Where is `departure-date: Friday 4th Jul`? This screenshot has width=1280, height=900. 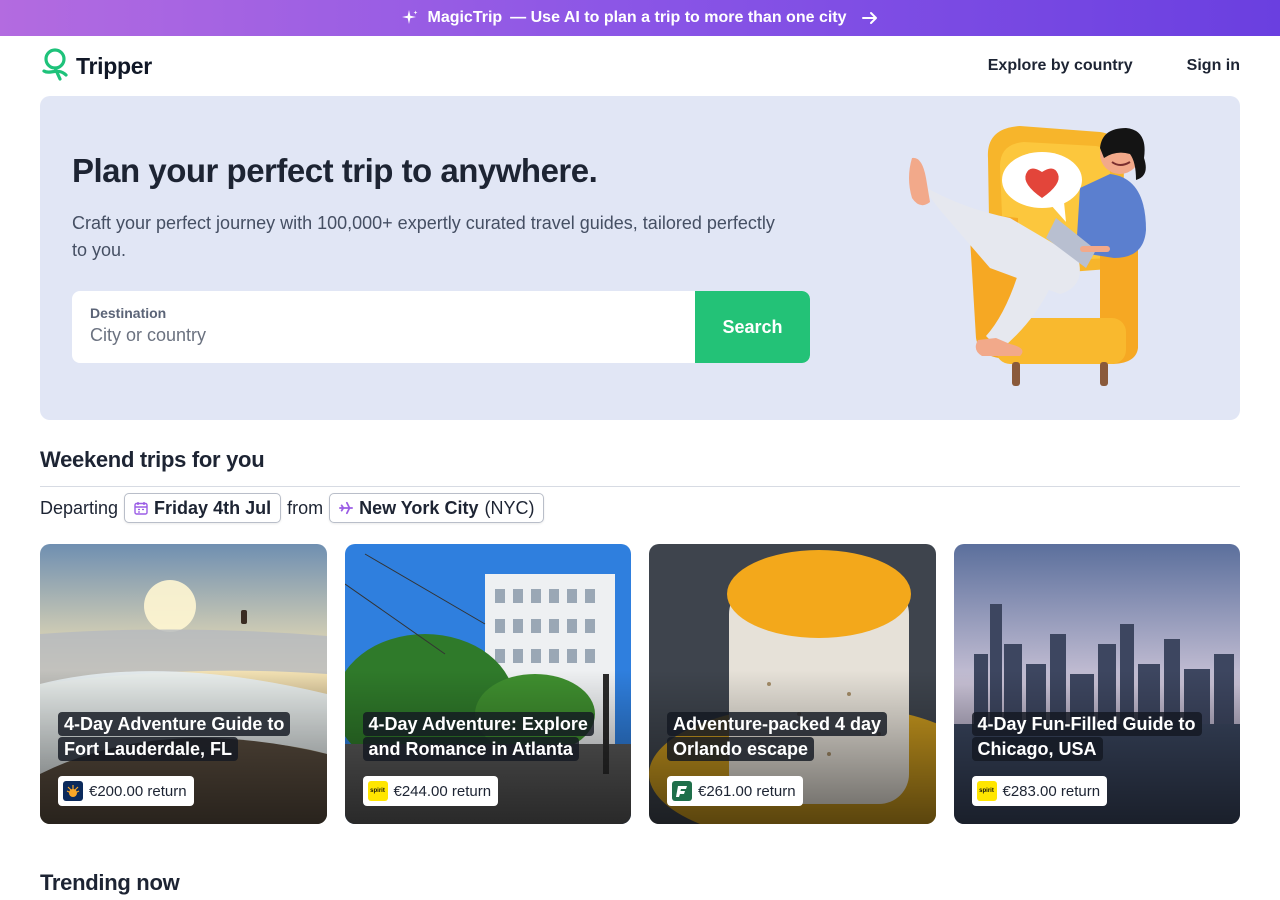
departure-date: Friday 4th Jul is located at coordinates (213, 507).